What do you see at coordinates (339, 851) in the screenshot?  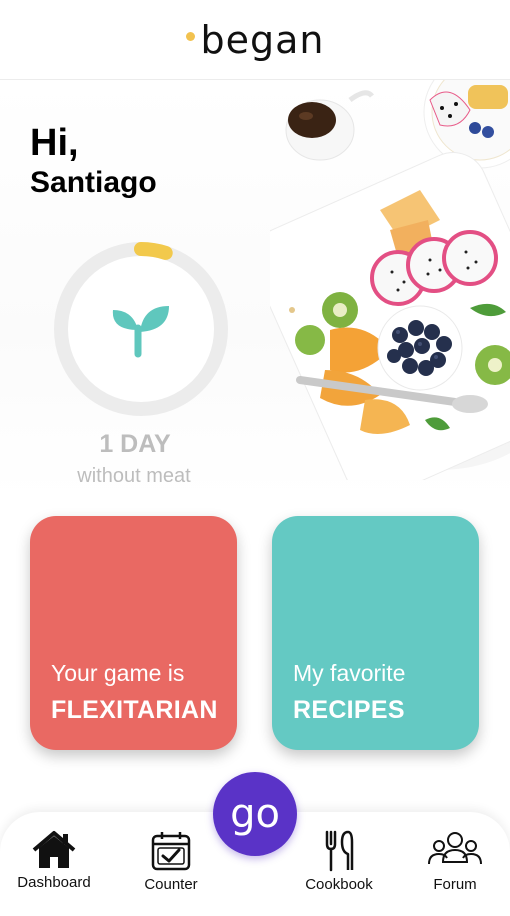 I see `cutlery-icon` at bounding box center [339, 851].